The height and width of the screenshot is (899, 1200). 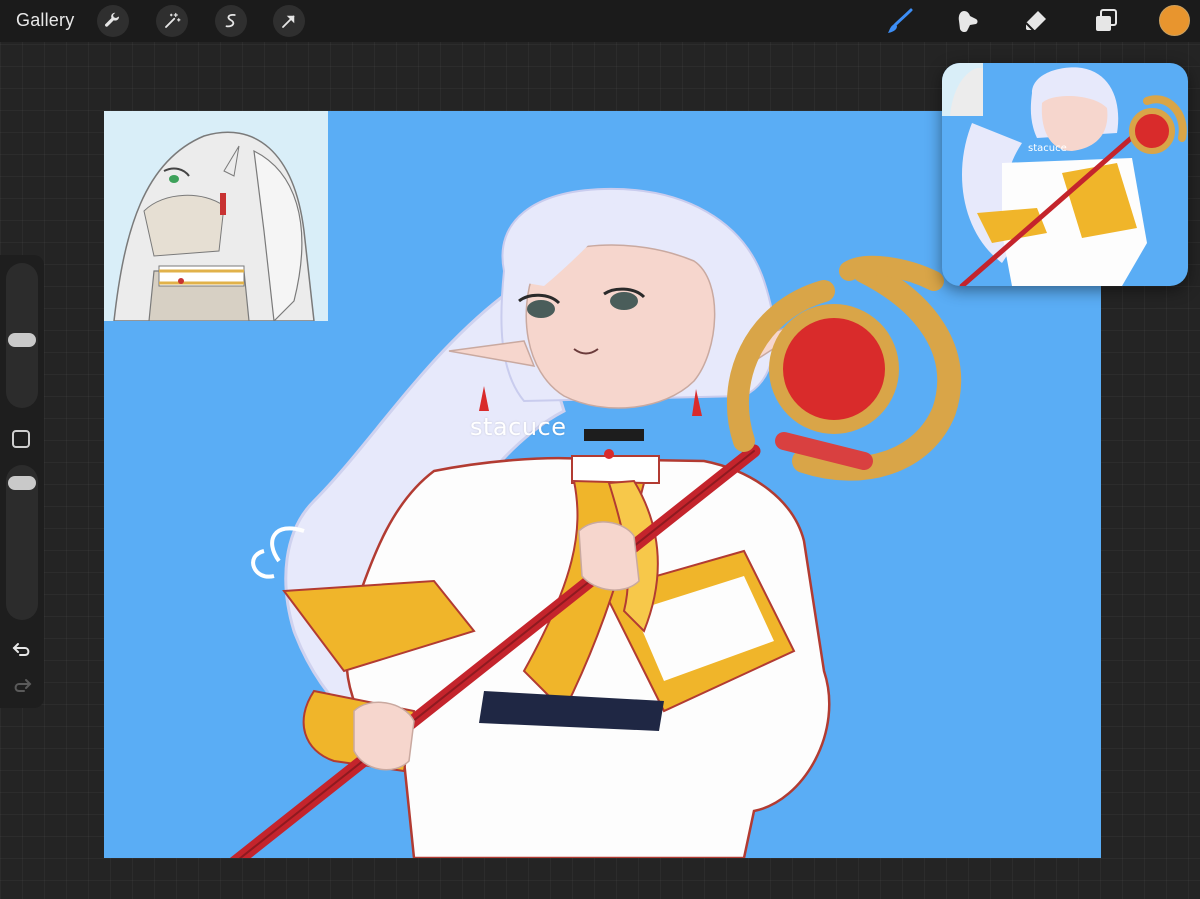 I want to click on color-picker-button, so click(x=1174, y=20).